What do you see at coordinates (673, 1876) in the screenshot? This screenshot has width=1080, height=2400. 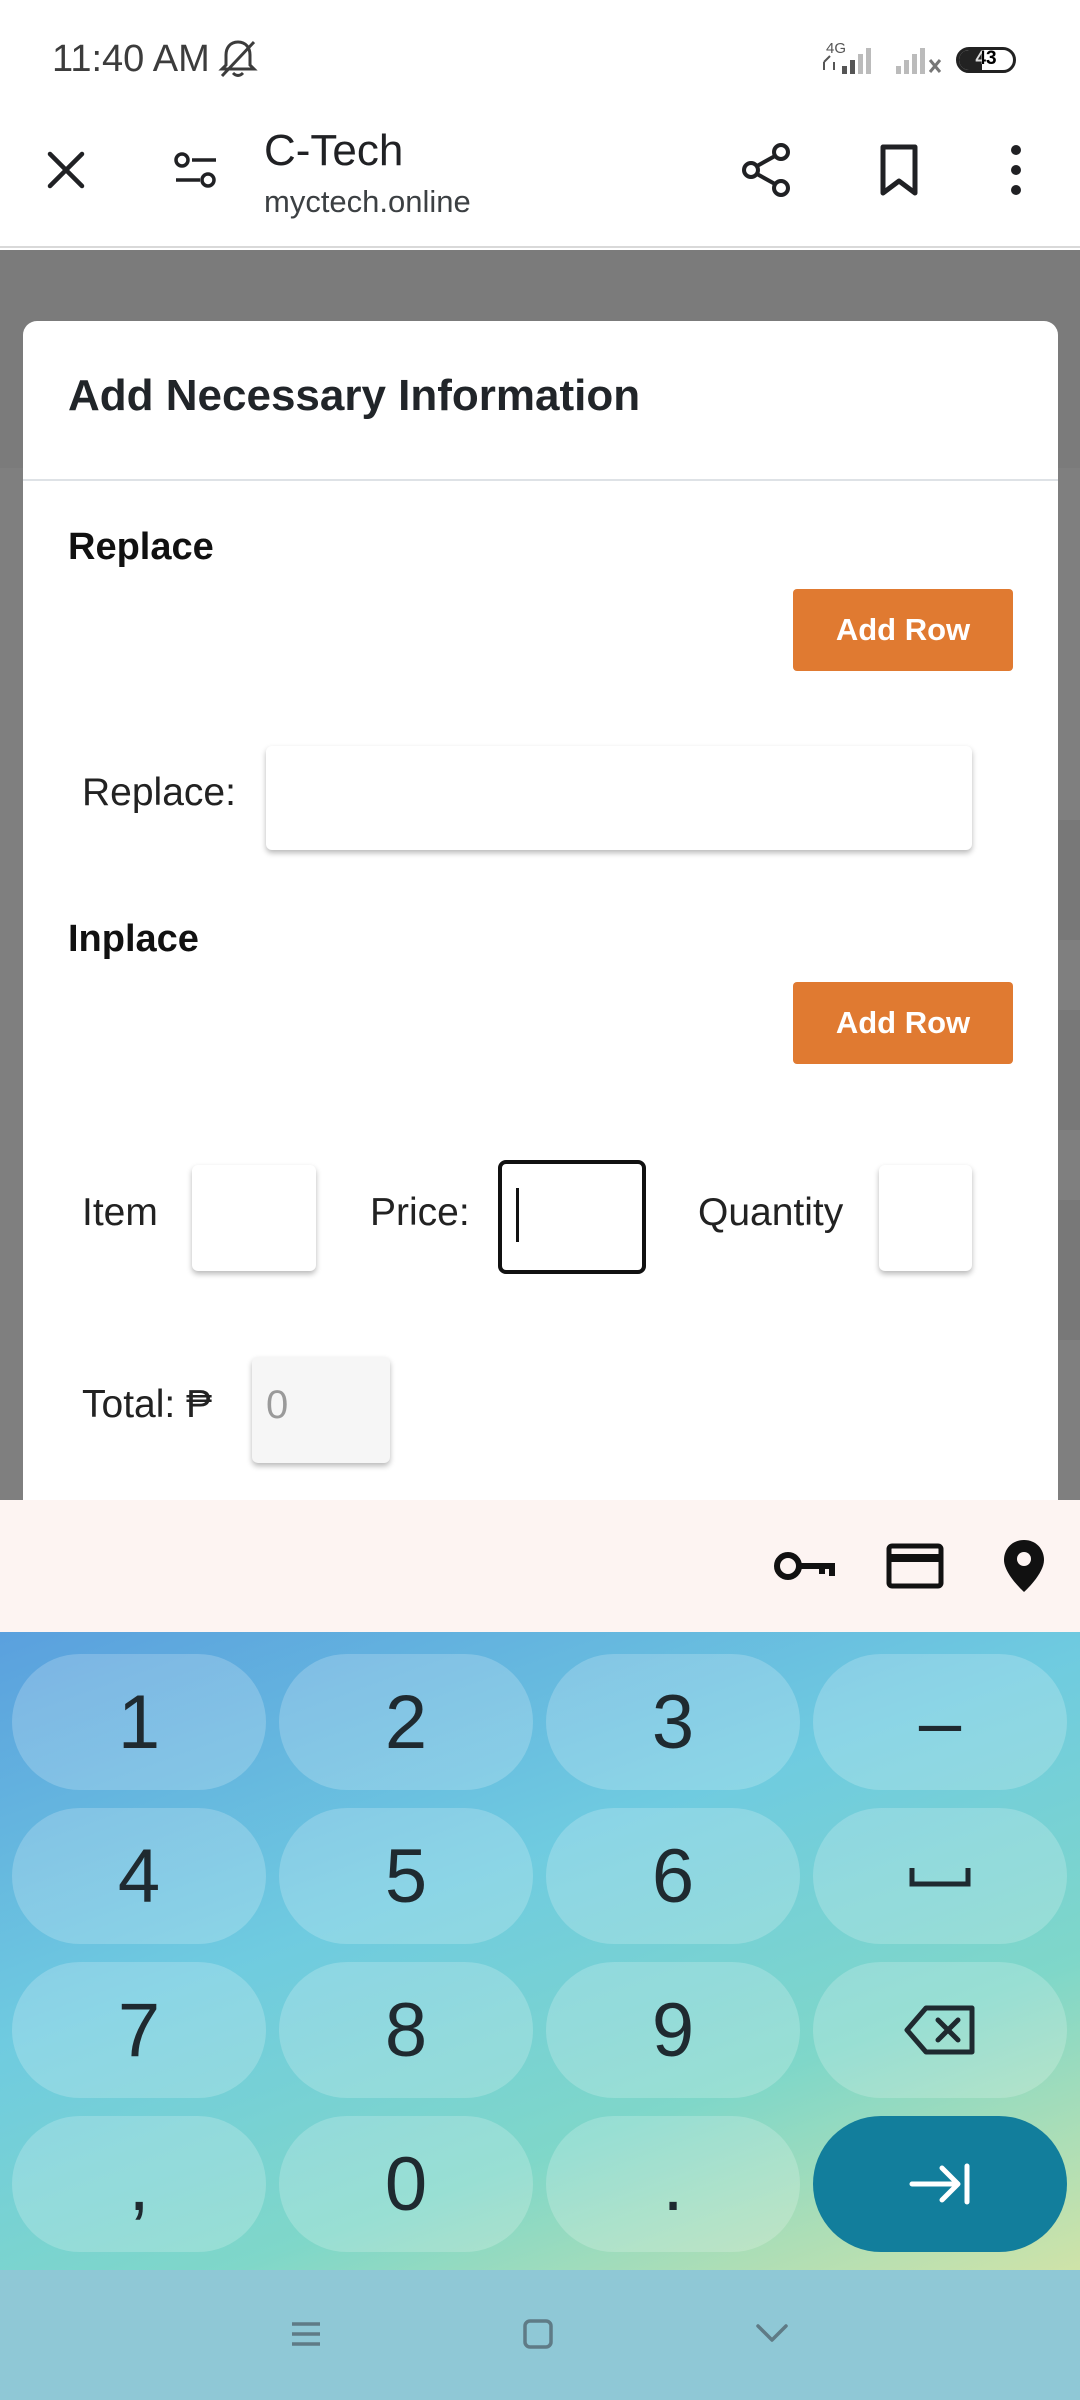 I see `key-6: 6` at bounding box center [673, 1876].